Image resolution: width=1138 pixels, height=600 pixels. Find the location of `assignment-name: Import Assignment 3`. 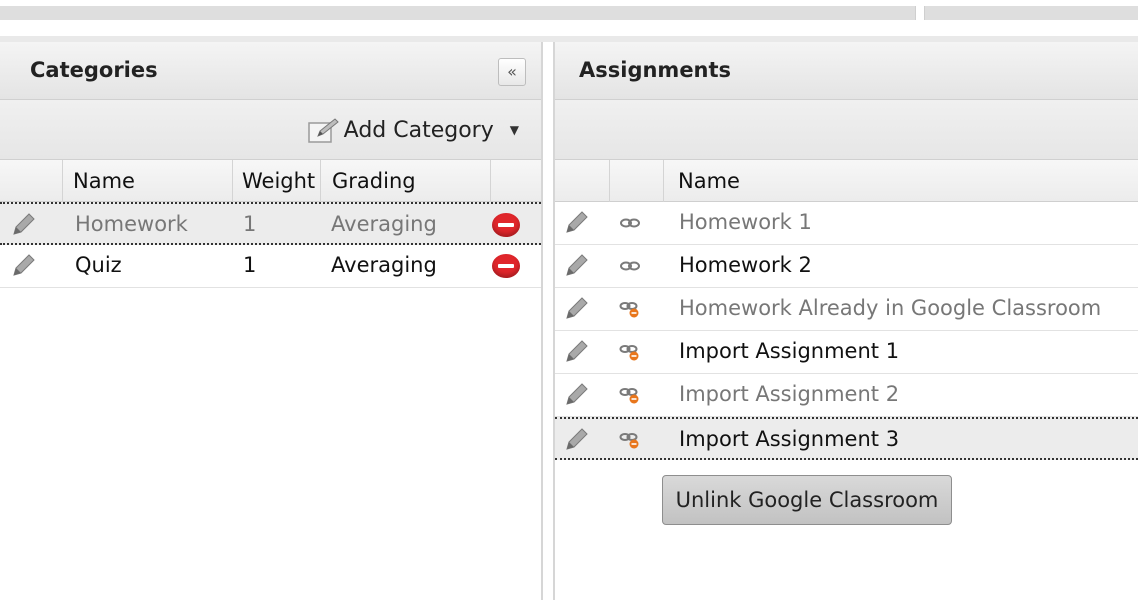

assignment-name: Import Assignment 3 is located at coordinates (784, 439).